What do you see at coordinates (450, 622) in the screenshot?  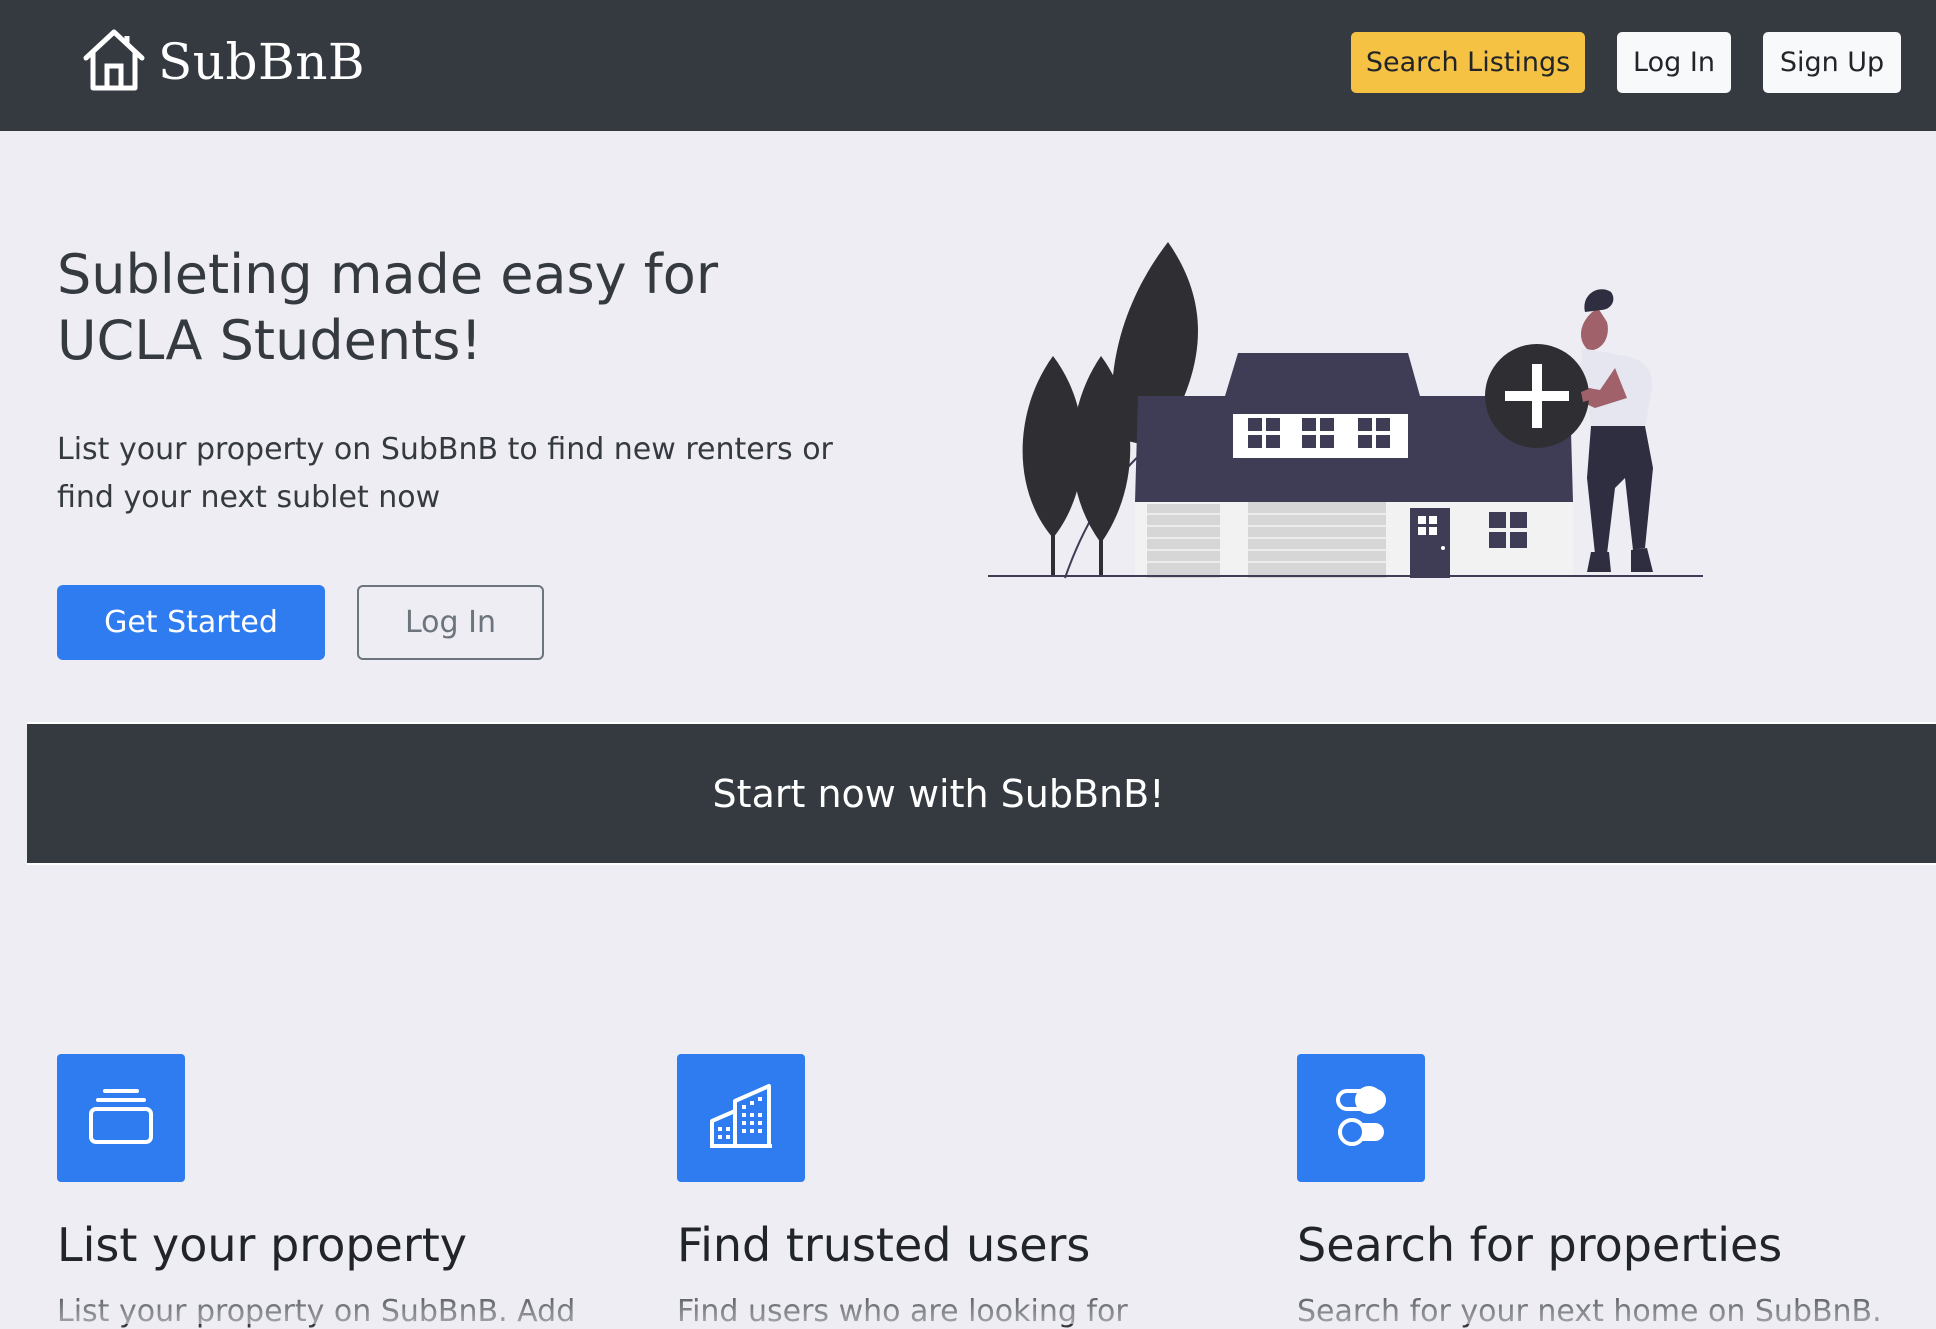 I see `hero-login-button: Log In` at bounding box center [450, 622].